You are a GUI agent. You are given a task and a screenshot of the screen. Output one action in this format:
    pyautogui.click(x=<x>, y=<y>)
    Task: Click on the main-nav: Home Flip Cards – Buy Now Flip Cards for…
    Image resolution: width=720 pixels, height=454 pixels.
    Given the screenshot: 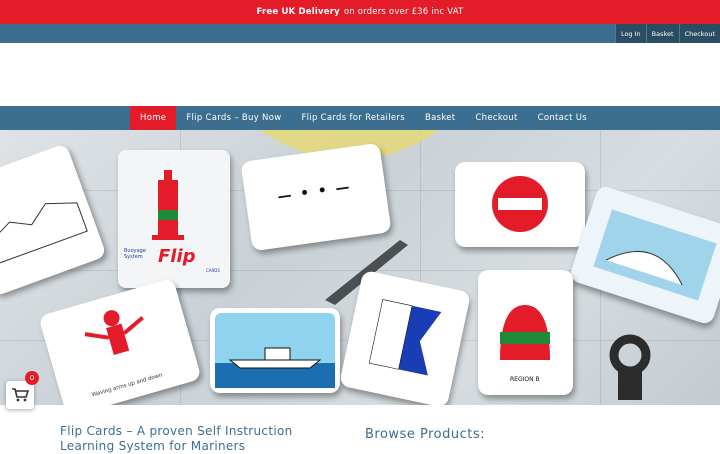 What is the action you would take?
    pyautogui.click(x=360, y=118)
    